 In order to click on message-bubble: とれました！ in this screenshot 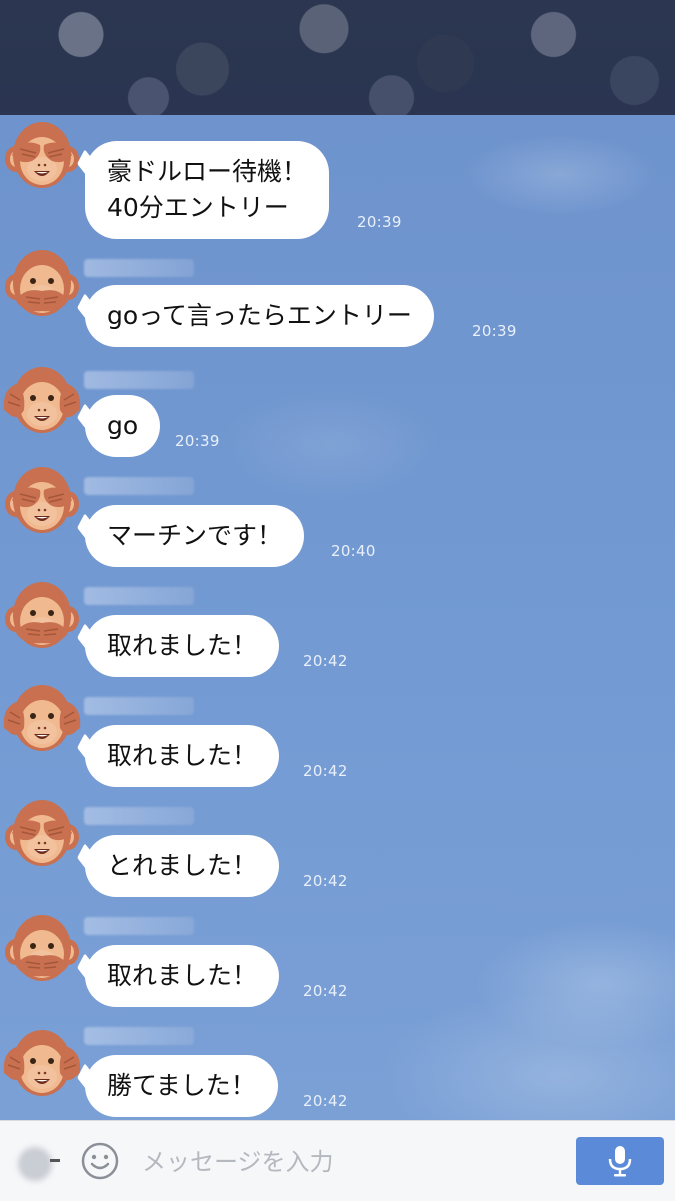, I will do `click(178, 866)`.